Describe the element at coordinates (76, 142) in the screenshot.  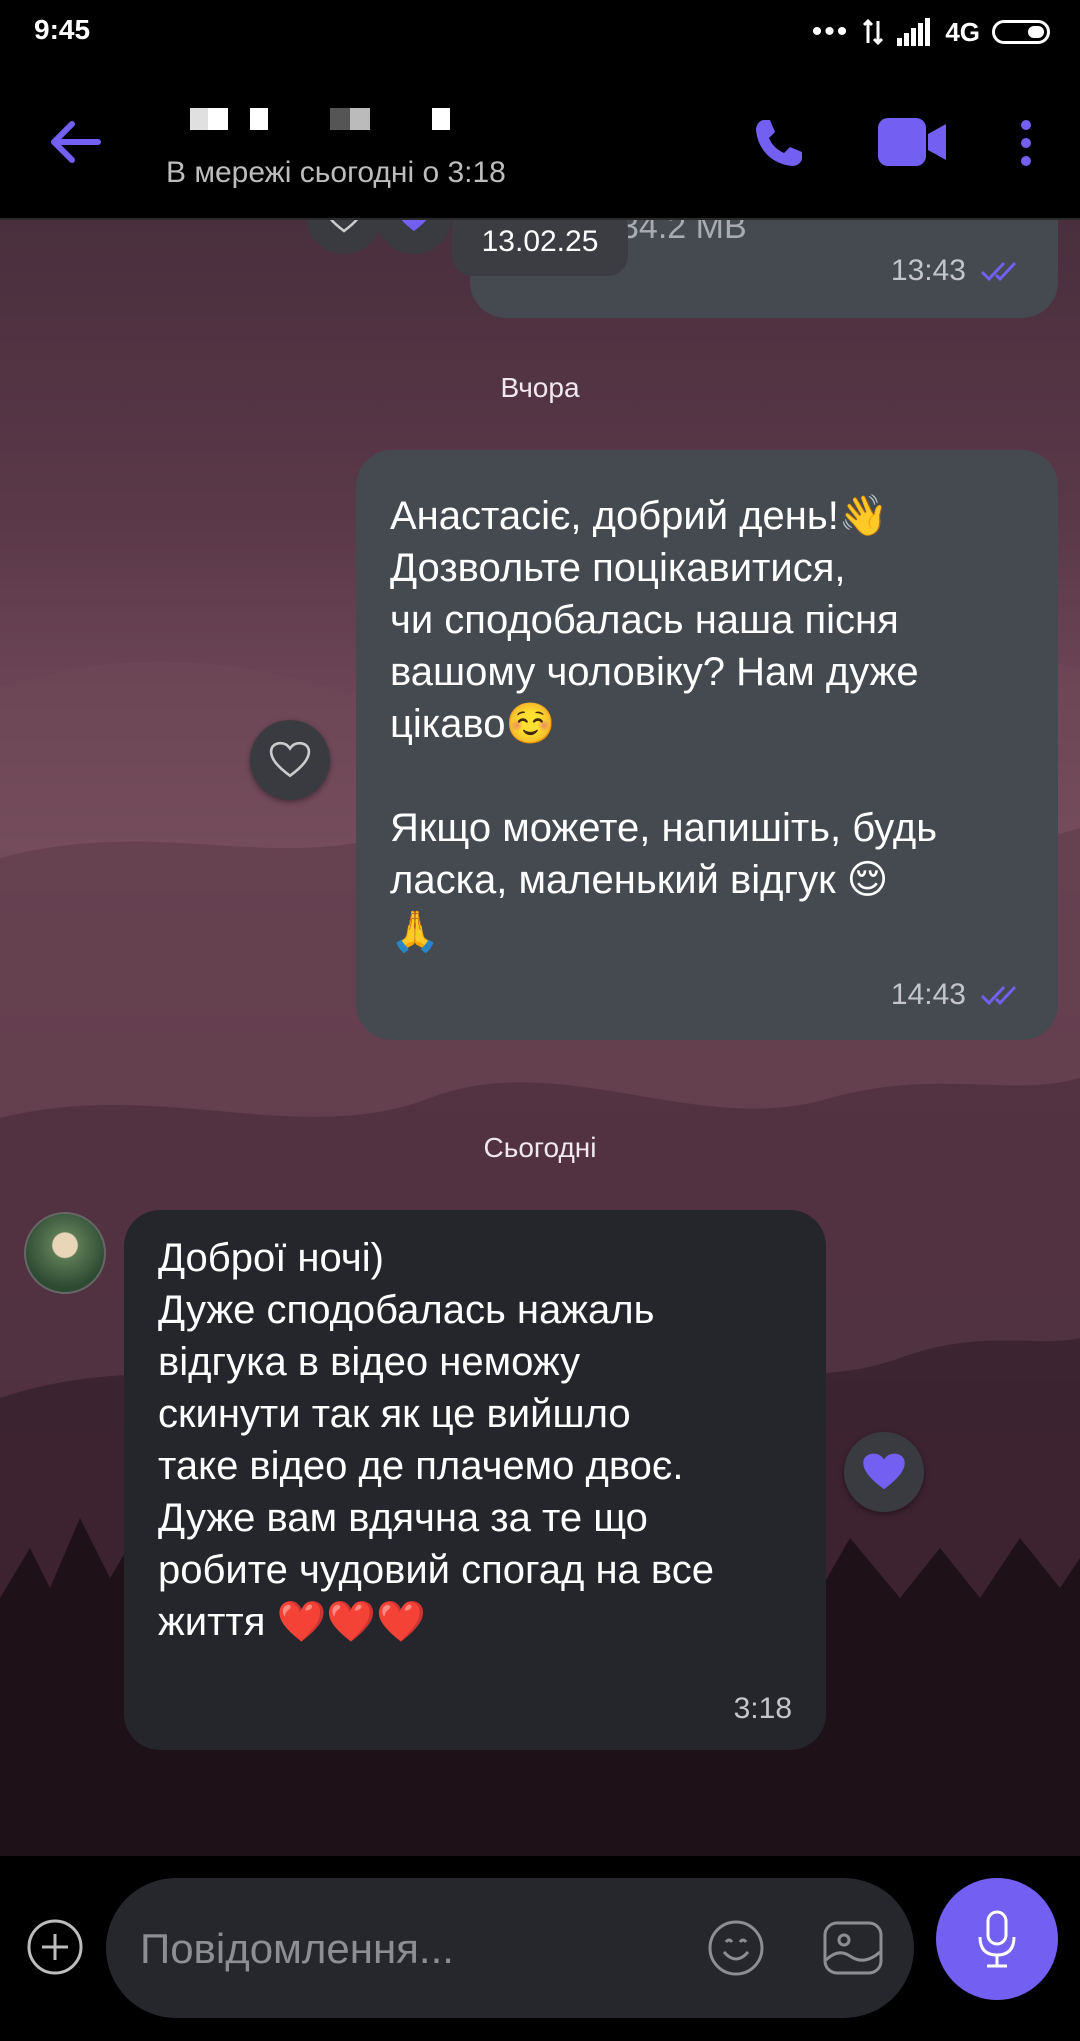
I see `back-arrow-icon` at that location.